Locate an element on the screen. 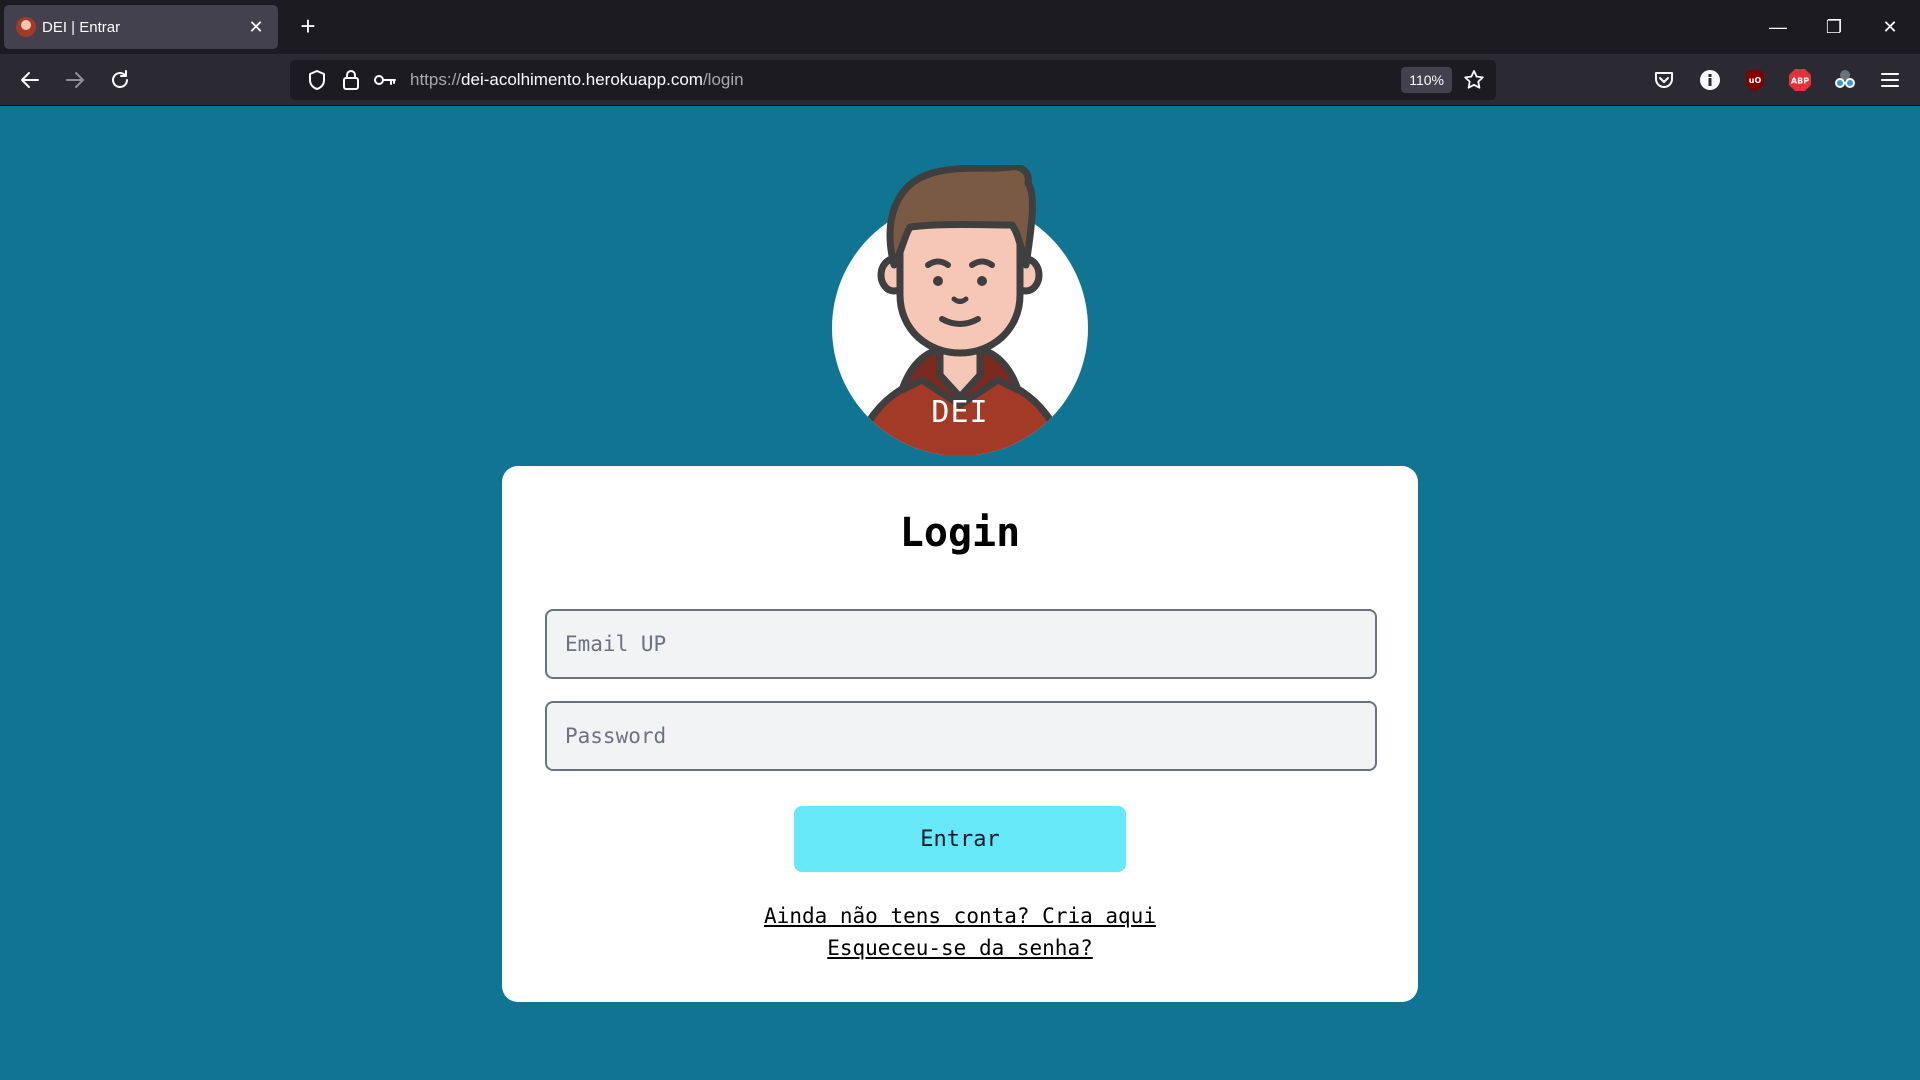 This screenshot has width=1920, height=1080. shield-icon is located at coordinates (317, 80).